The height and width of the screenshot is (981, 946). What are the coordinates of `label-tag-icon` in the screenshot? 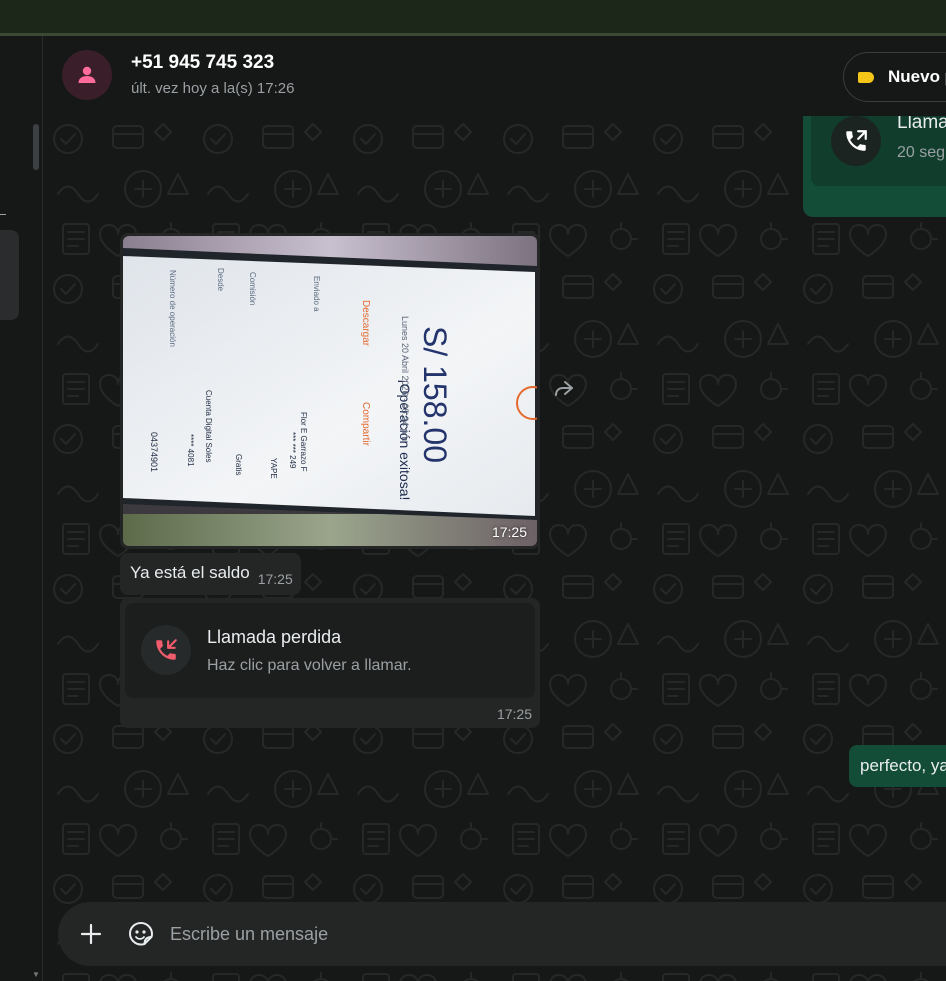 It's located at (866, 77).